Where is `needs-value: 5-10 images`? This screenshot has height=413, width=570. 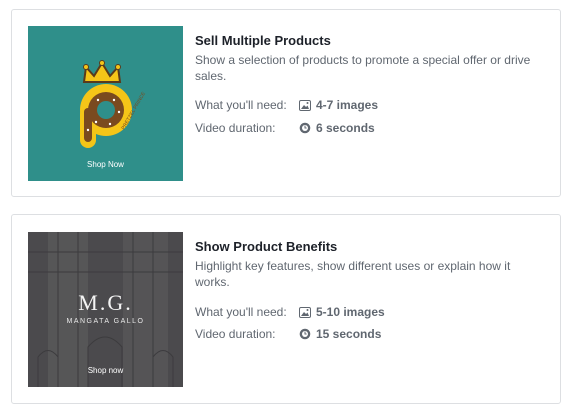
needs-value: 5-10 images is located at coordinates (350, 312).